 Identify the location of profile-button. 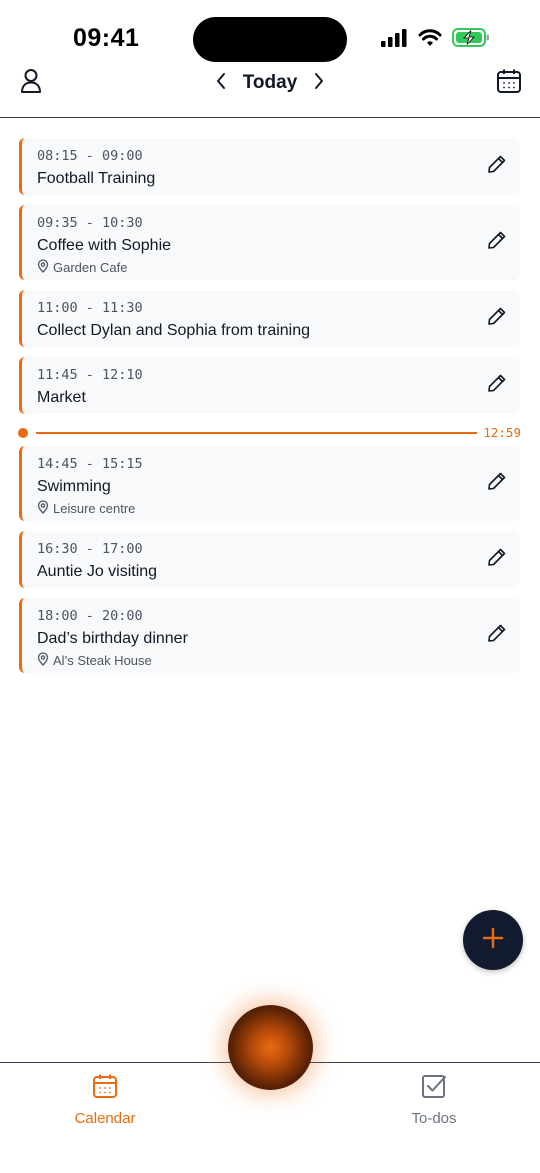
(31, 83).